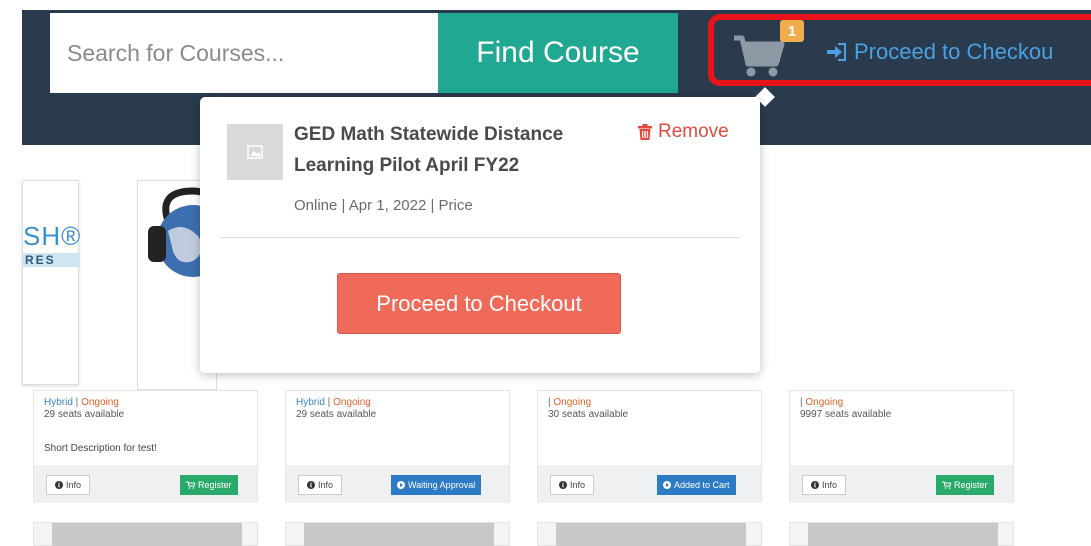 The image size is (1091, 546). I want to click on cart-count-badge: 1, so click(792, 31).